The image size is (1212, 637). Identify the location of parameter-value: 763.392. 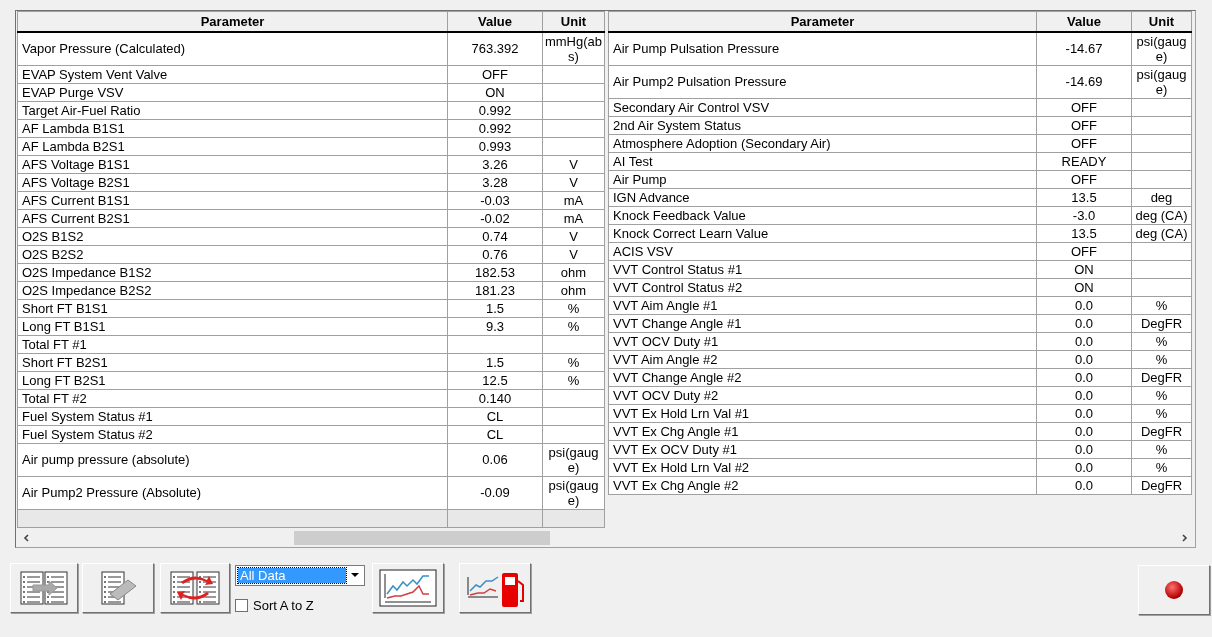
(495, 48).